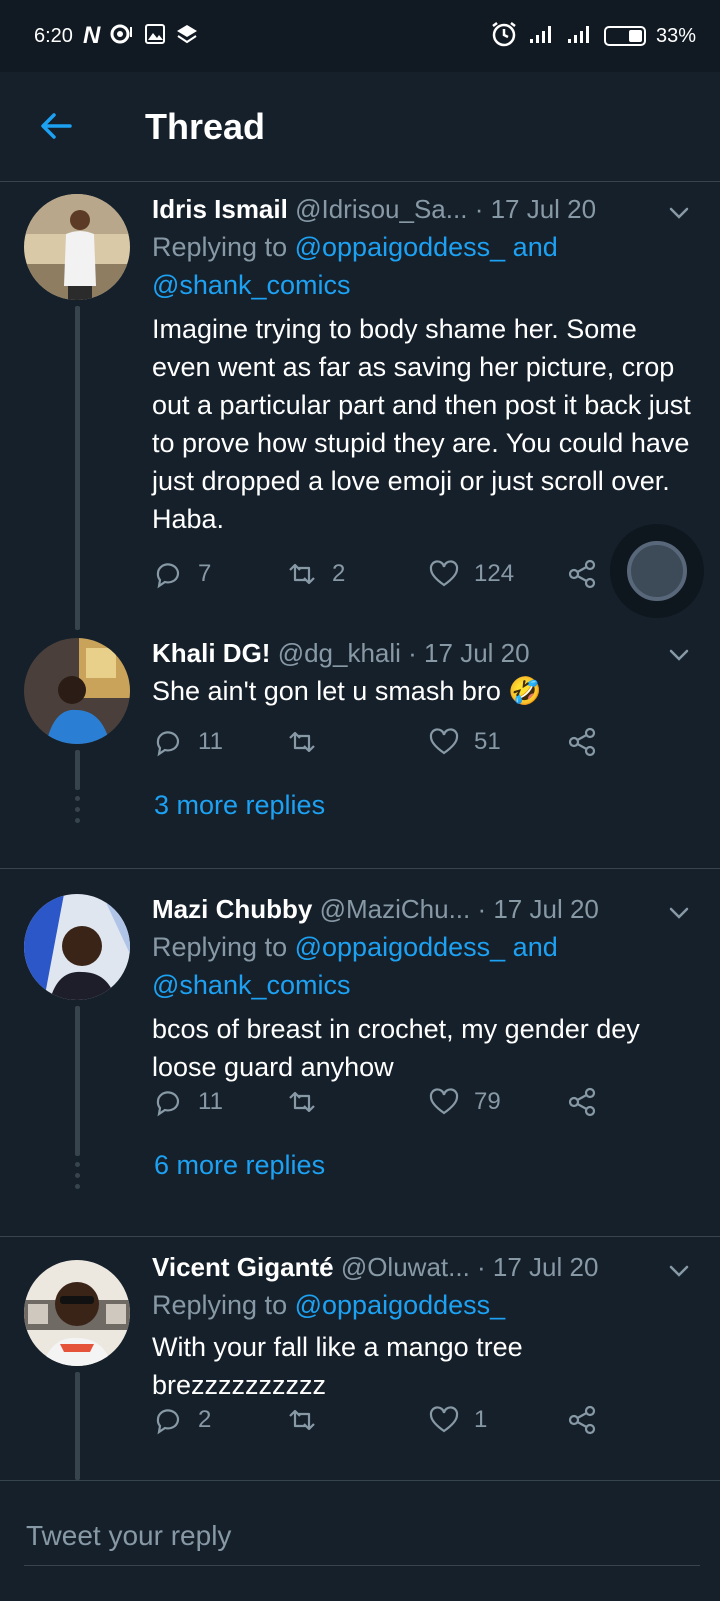  What do you see at coordinates (382, 578) in the screenshot?
I see `tweet-actions: 7 2 124` at bounding box center [382, 578].